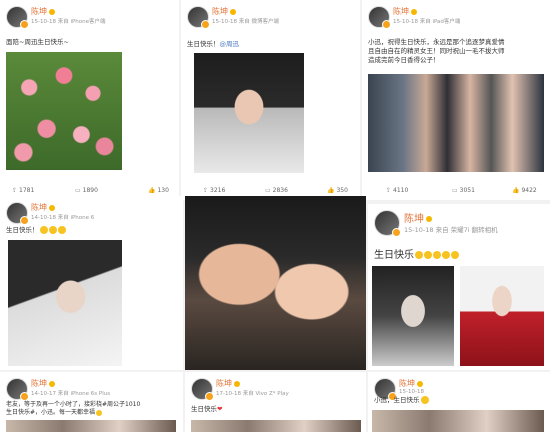  What do you see at coordinates (252, 394) in the screenshot?
I see `post-meta: 17-10-18 来自 Vivo Z* Play` at bounding box center [252, 394].